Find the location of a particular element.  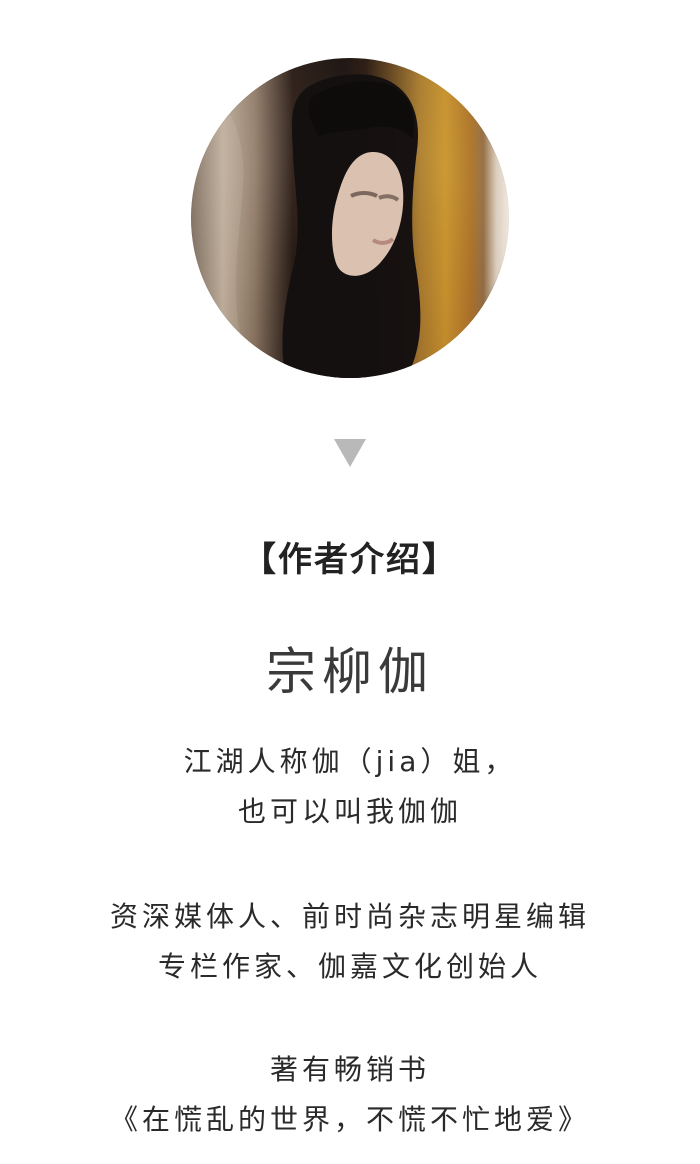

author-bio-line: 江湖人称伽（jia）姐， is located at coordinates (350, 761).